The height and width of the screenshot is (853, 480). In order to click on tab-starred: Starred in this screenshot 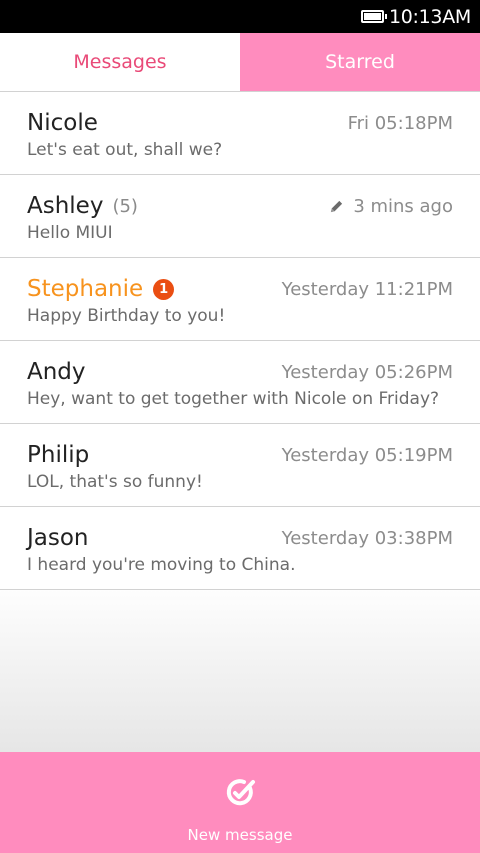, I will do `click(360, 62)`.